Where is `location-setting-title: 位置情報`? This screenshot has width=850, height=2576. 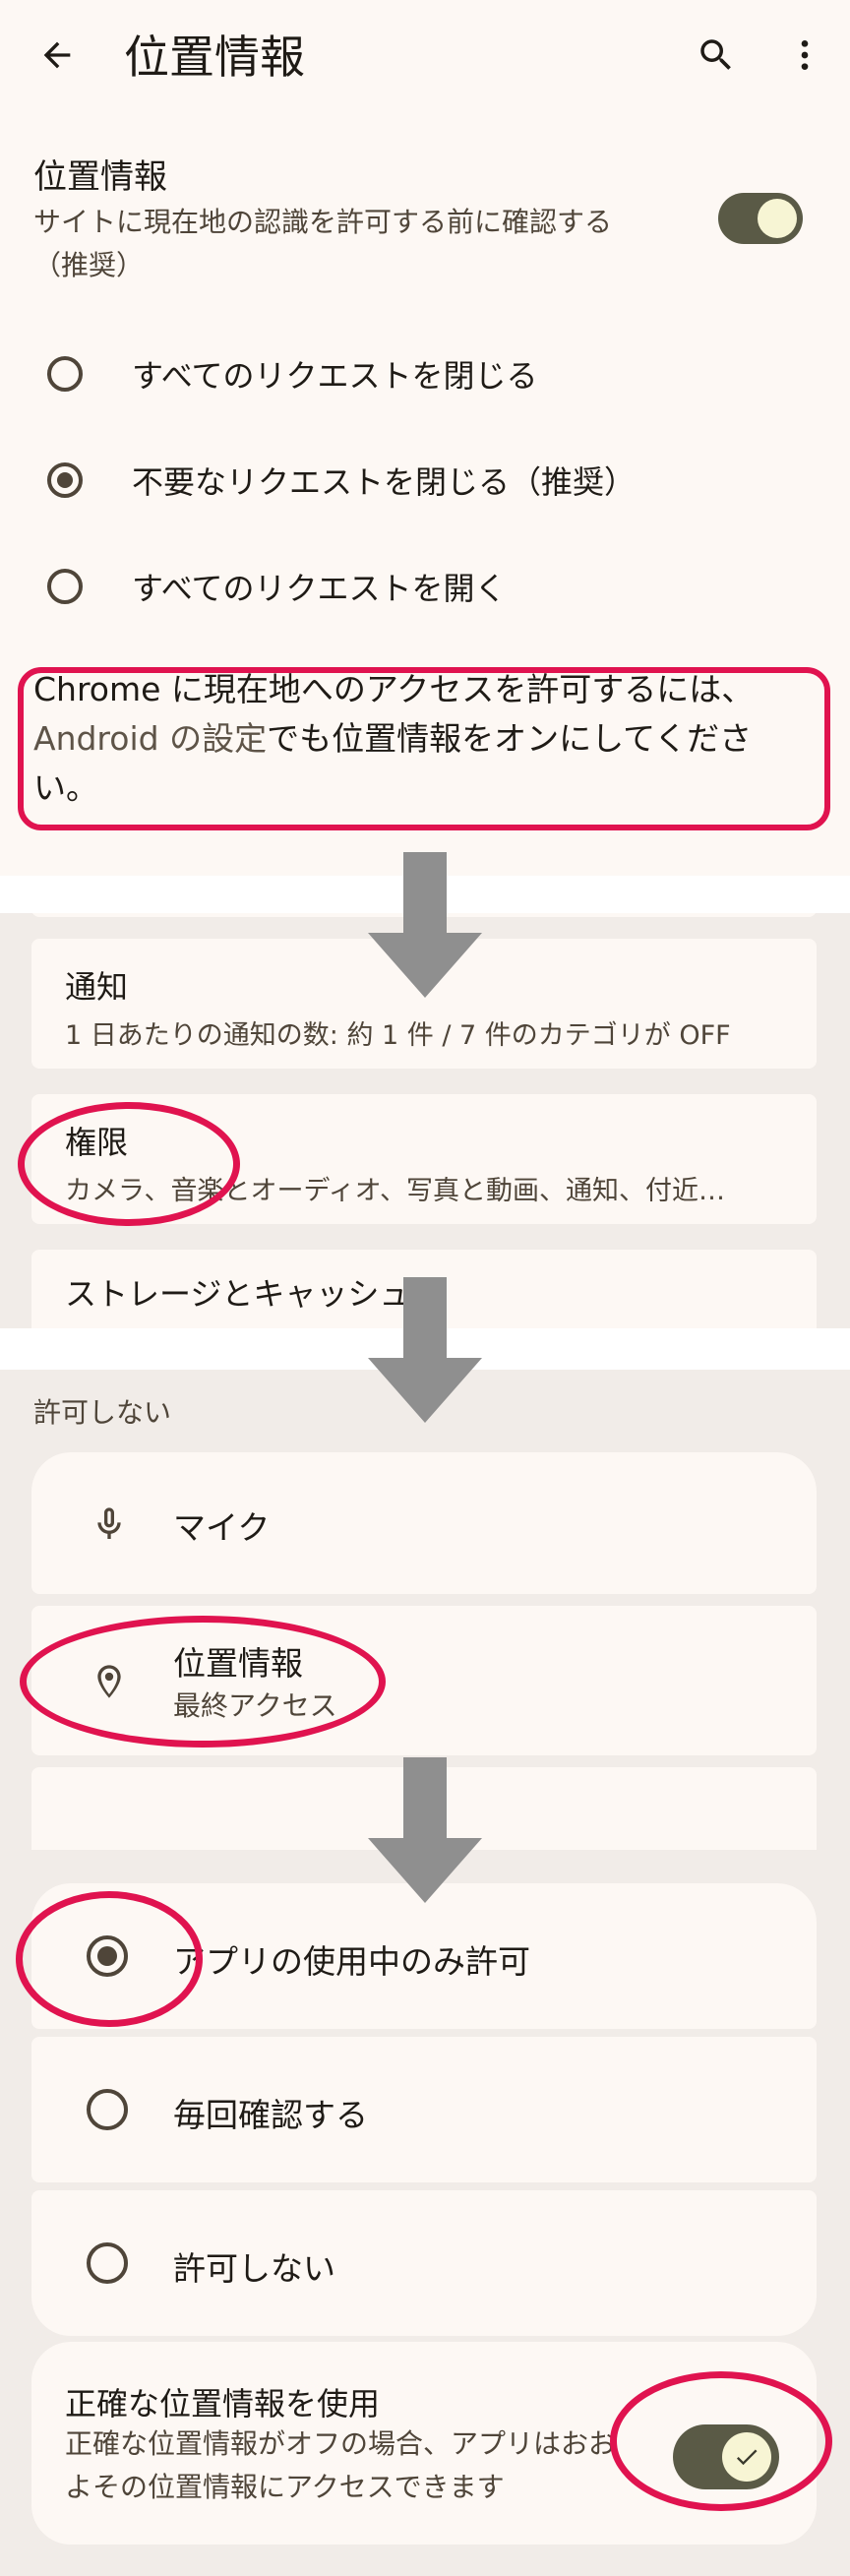 location-setting-title: 位置情報 is located at coordinates (100, 177).